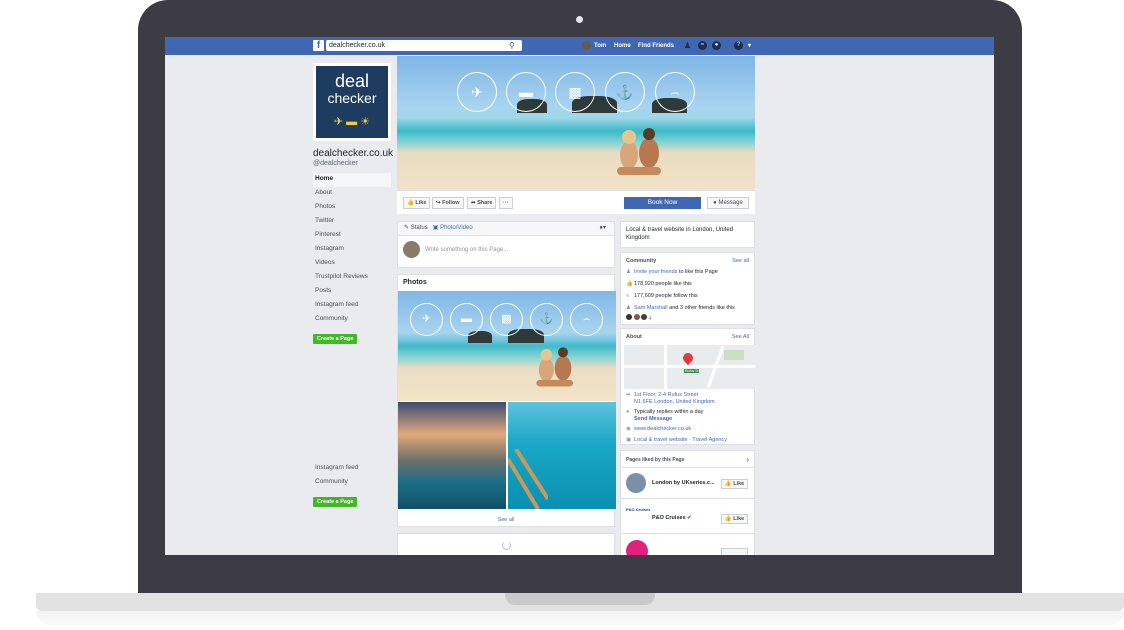  What do you see at coordinates (411, 249) in the screenshot?
I see `composer-avatar` at bounding box center [411, 249].